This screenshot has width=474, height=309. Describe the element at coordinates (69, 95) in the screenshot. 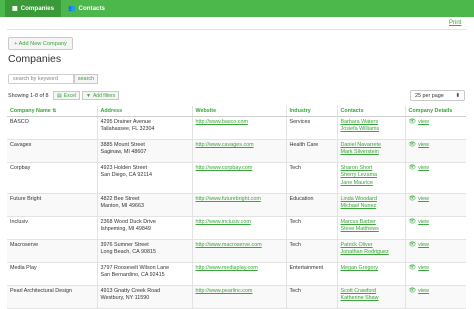

I see `export-label: Excel` at that location.